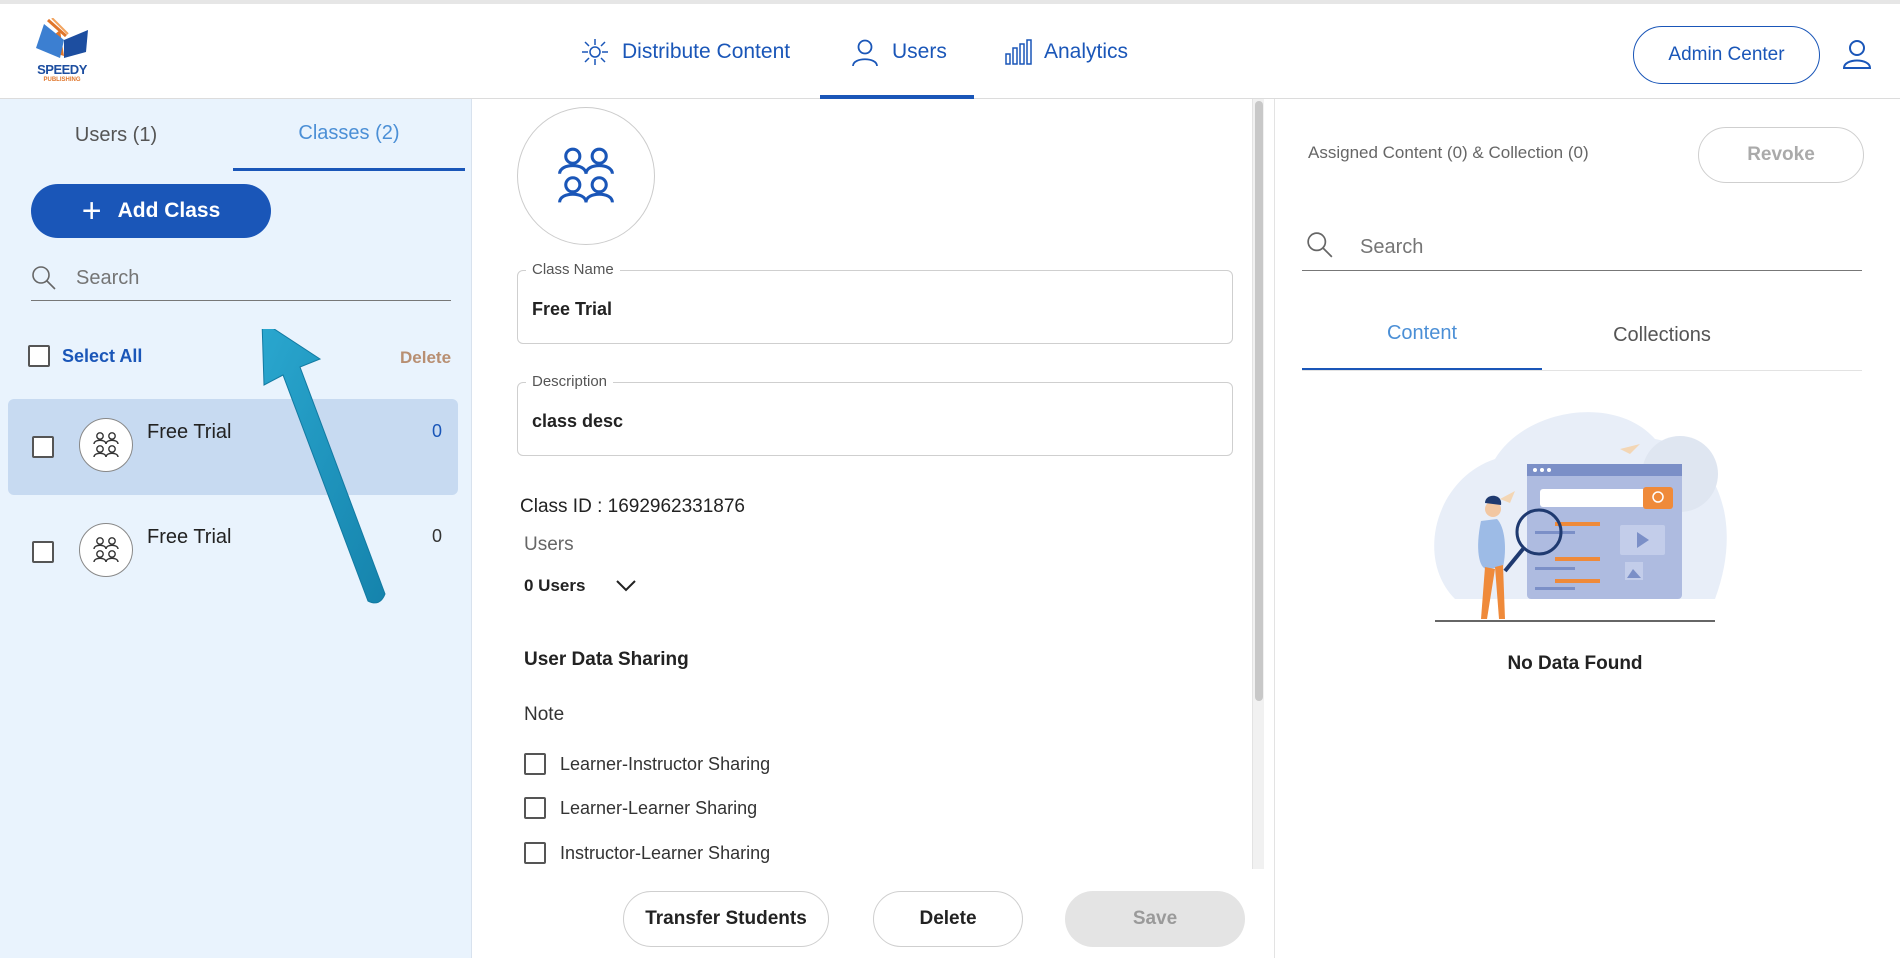 Image resolution: width=1900 pixels, height=958 pixels. What do you see at coordinates (595, 51) in the screenshot?
I see `distribute-icon` at bounding box center [595, 51].